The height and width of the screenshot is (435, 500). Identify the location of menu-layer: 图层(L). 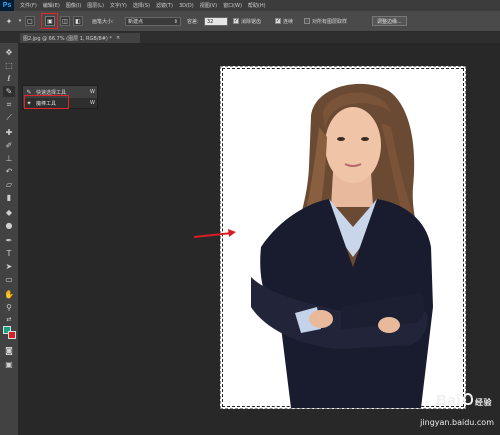
(95, 5).